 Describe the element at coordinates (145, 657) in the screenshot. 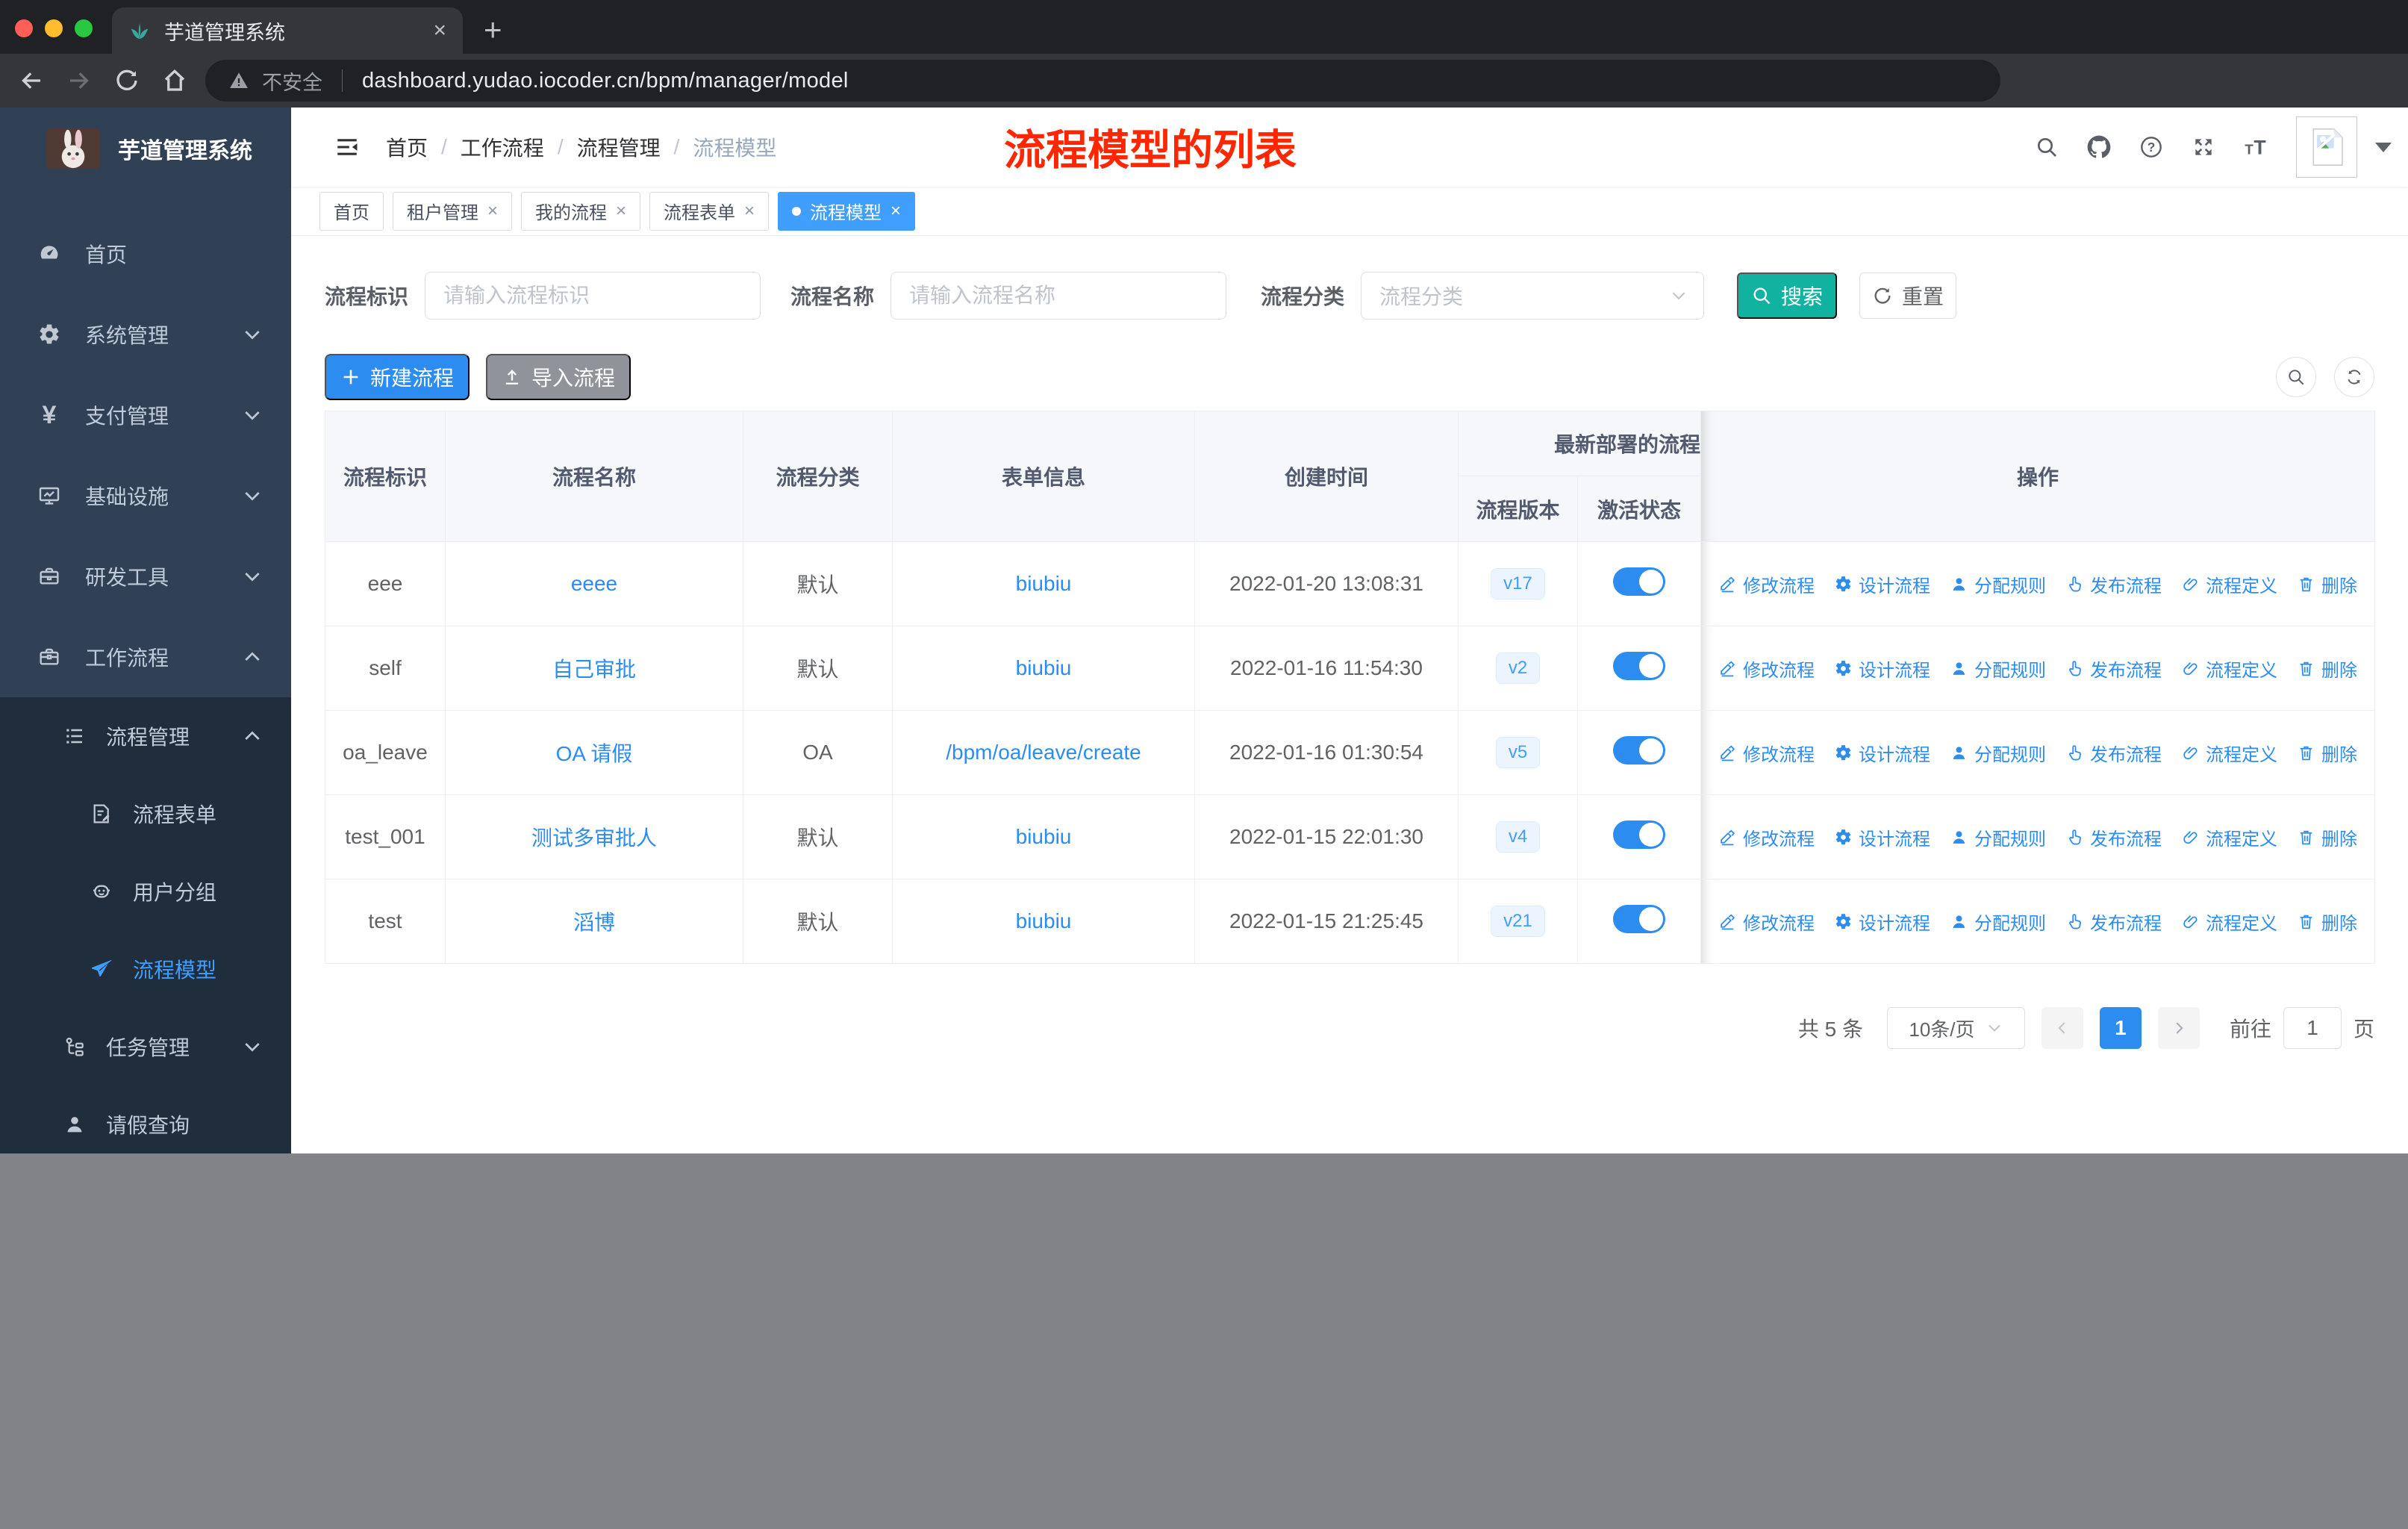

I see `sidebar-item-workflow: 工作流程` at that location.